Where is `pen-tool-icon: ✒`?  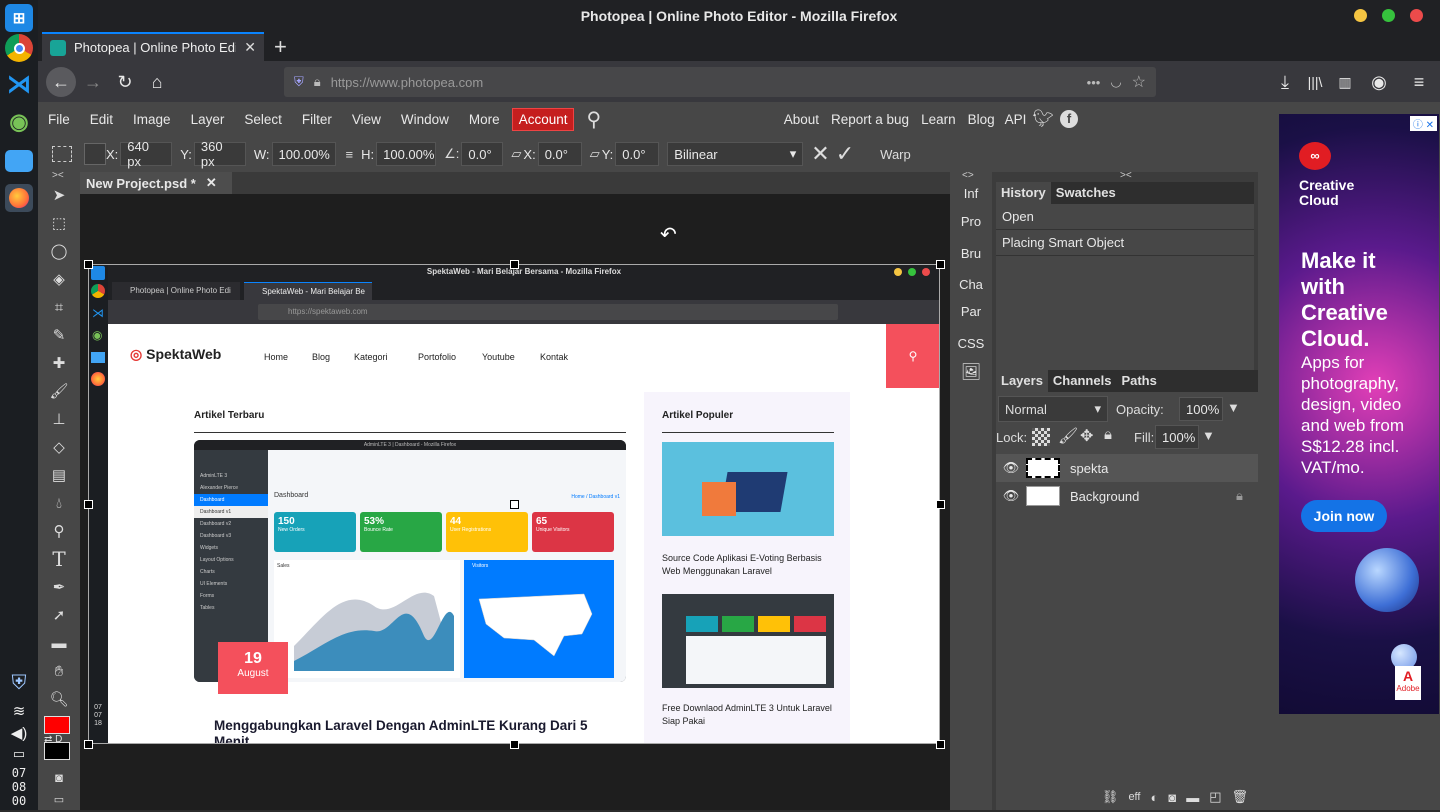 pen-tool-icon: ✒ is located at coordinates (59, 587).